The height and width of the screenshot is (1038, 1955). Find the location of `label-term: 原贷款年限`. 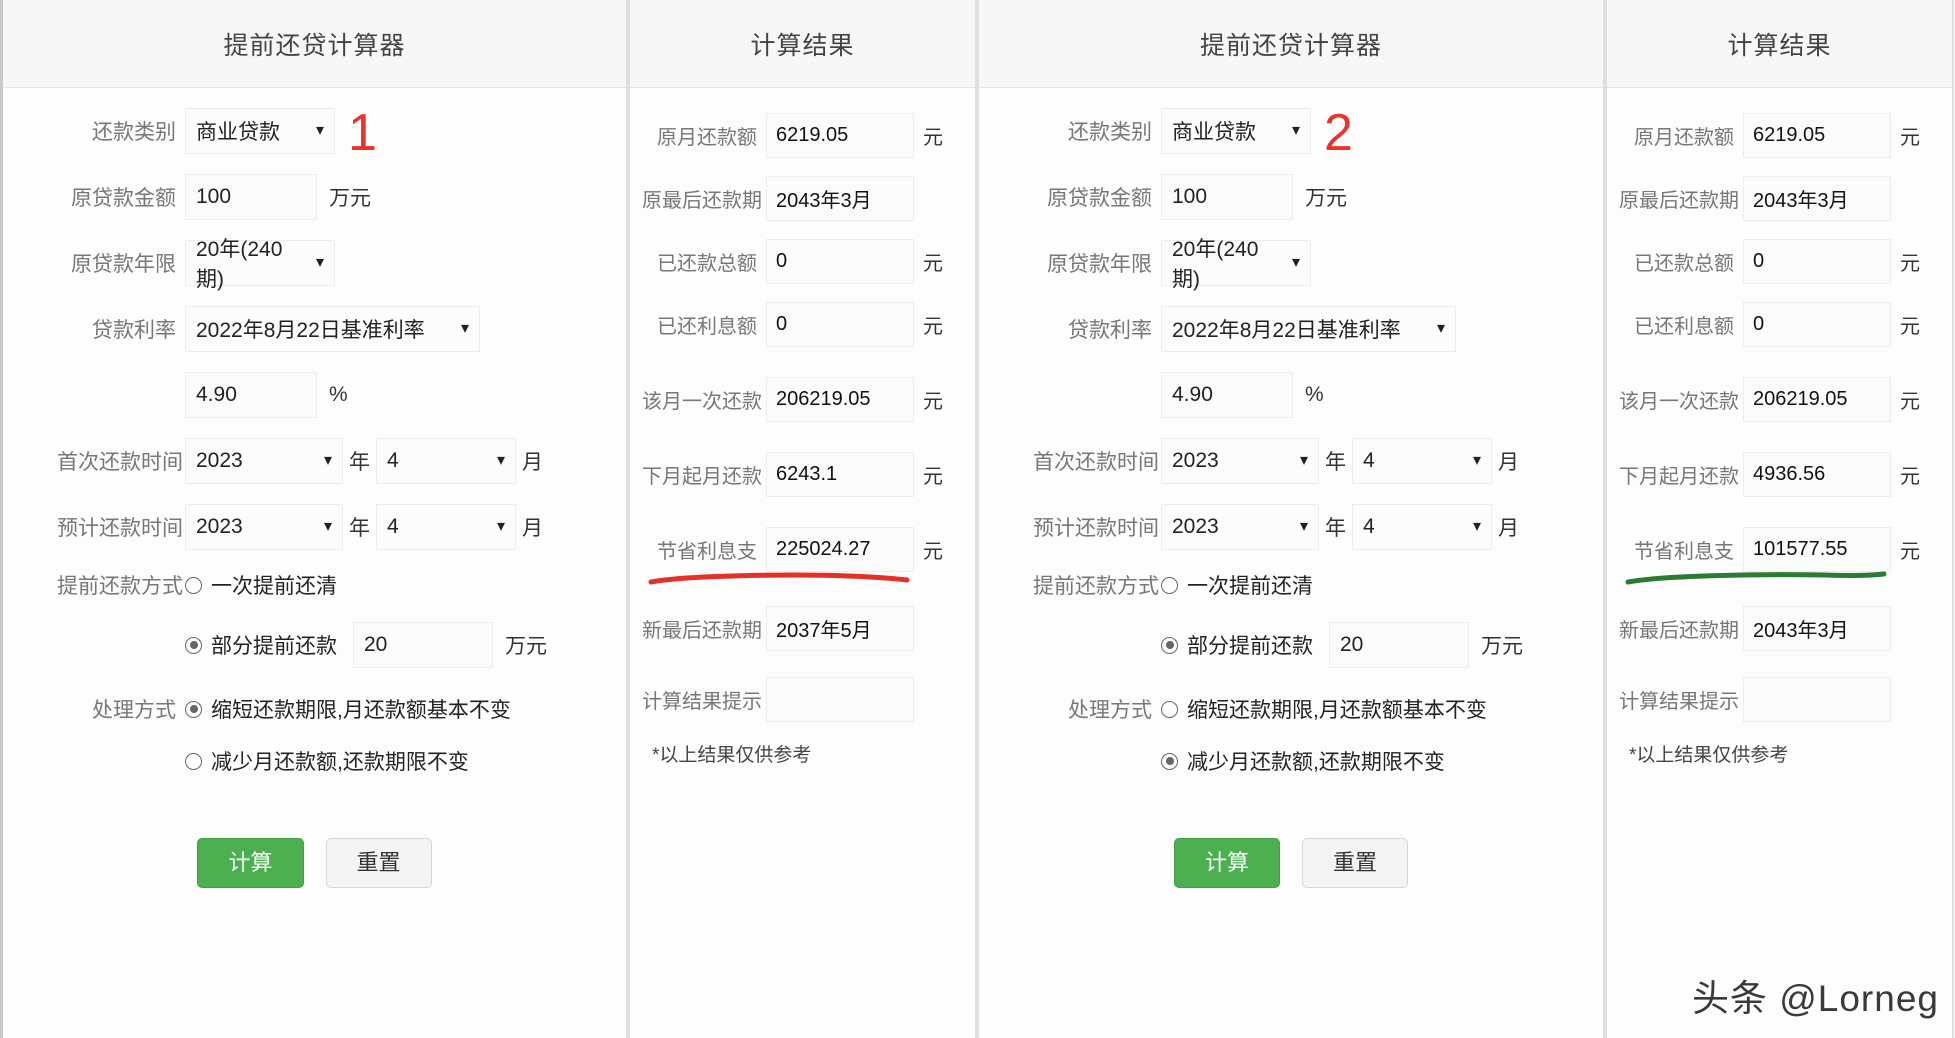

label-term: 原贷款年限 is located at coordinates (123, 264).